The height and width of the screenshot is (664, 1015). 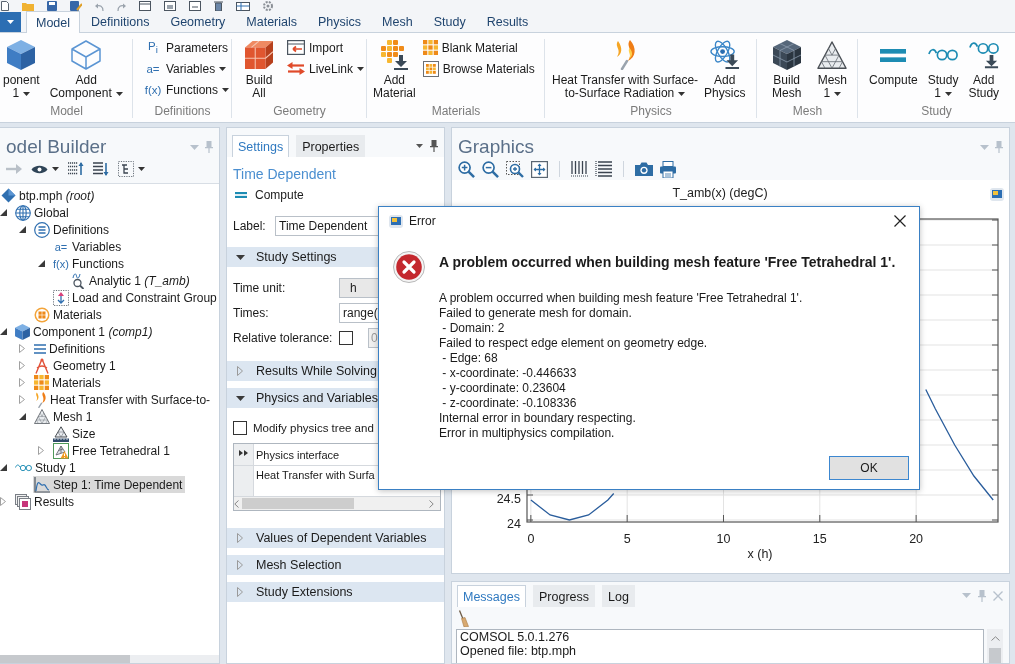 What do you see at coordinates (75, 433) in the screenshot?
I see `tree-item: Size` at bounding box center [75, 433].